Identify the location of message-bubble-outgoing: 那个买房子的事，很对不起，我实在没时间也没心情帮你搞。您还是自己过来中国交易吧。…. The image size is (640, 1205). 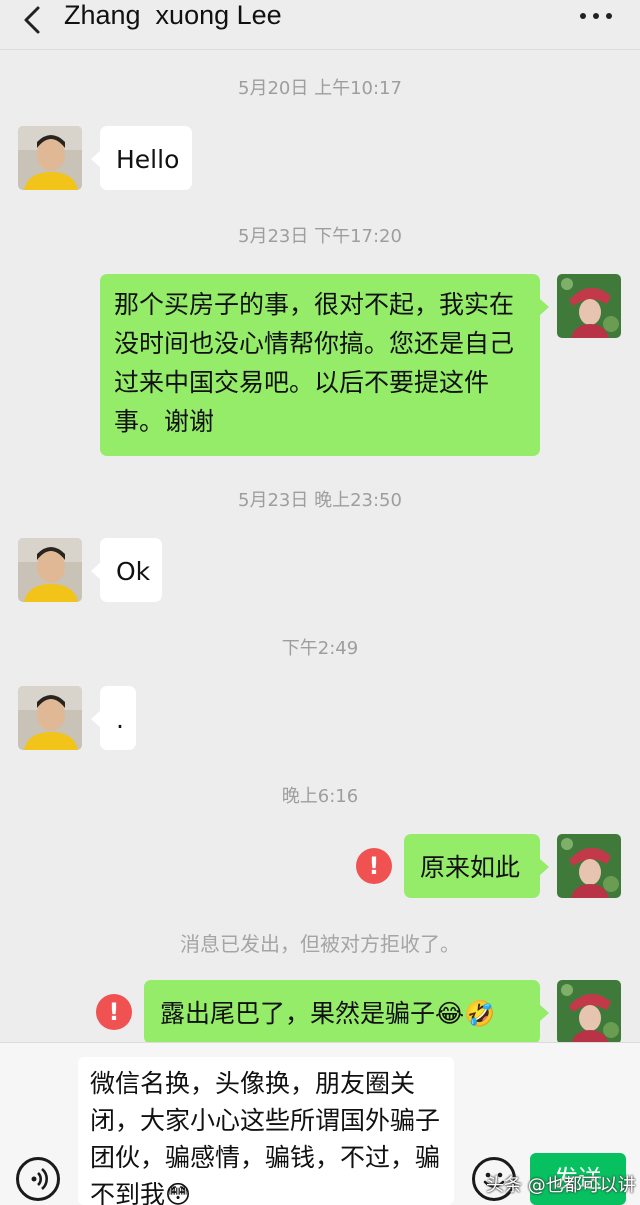
(324, 365).